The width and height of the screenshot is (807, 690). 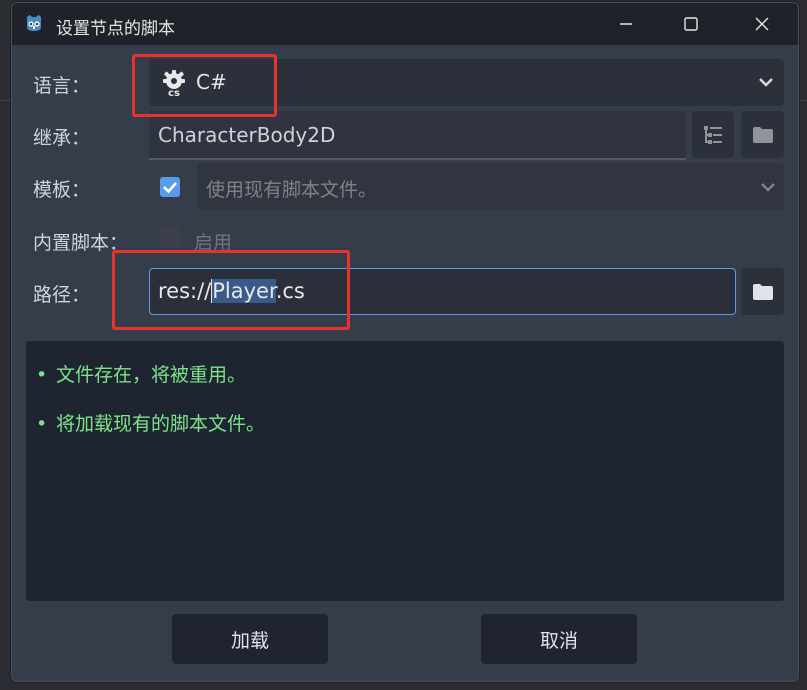 What do you see at coordinates (62, 295) in the screenshot?
I see `path-label: 路径：` at bounding box center [62, 295].